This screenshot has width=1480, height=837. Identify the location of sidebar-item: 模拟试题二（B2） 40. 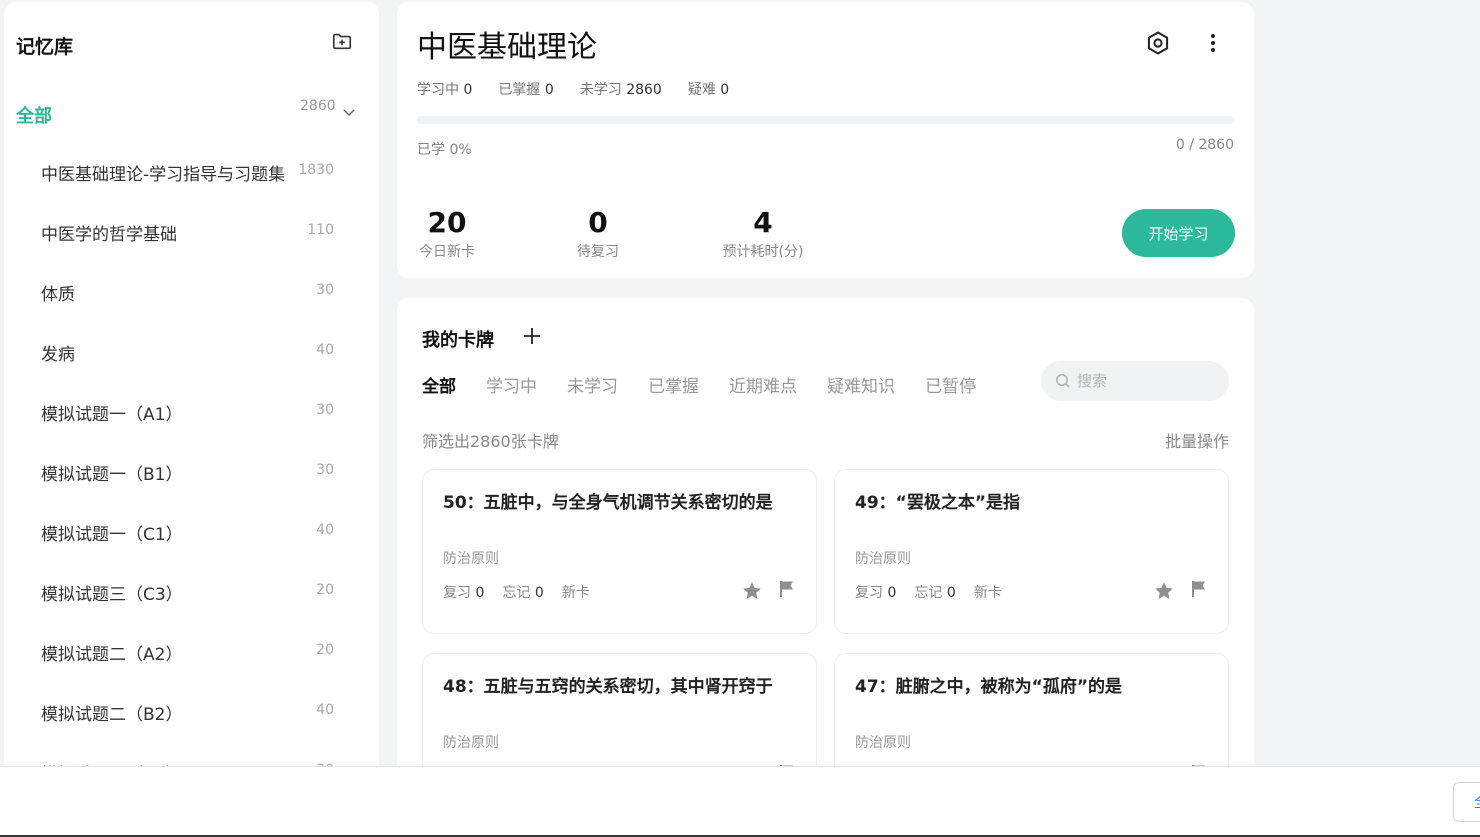
(191, 712).